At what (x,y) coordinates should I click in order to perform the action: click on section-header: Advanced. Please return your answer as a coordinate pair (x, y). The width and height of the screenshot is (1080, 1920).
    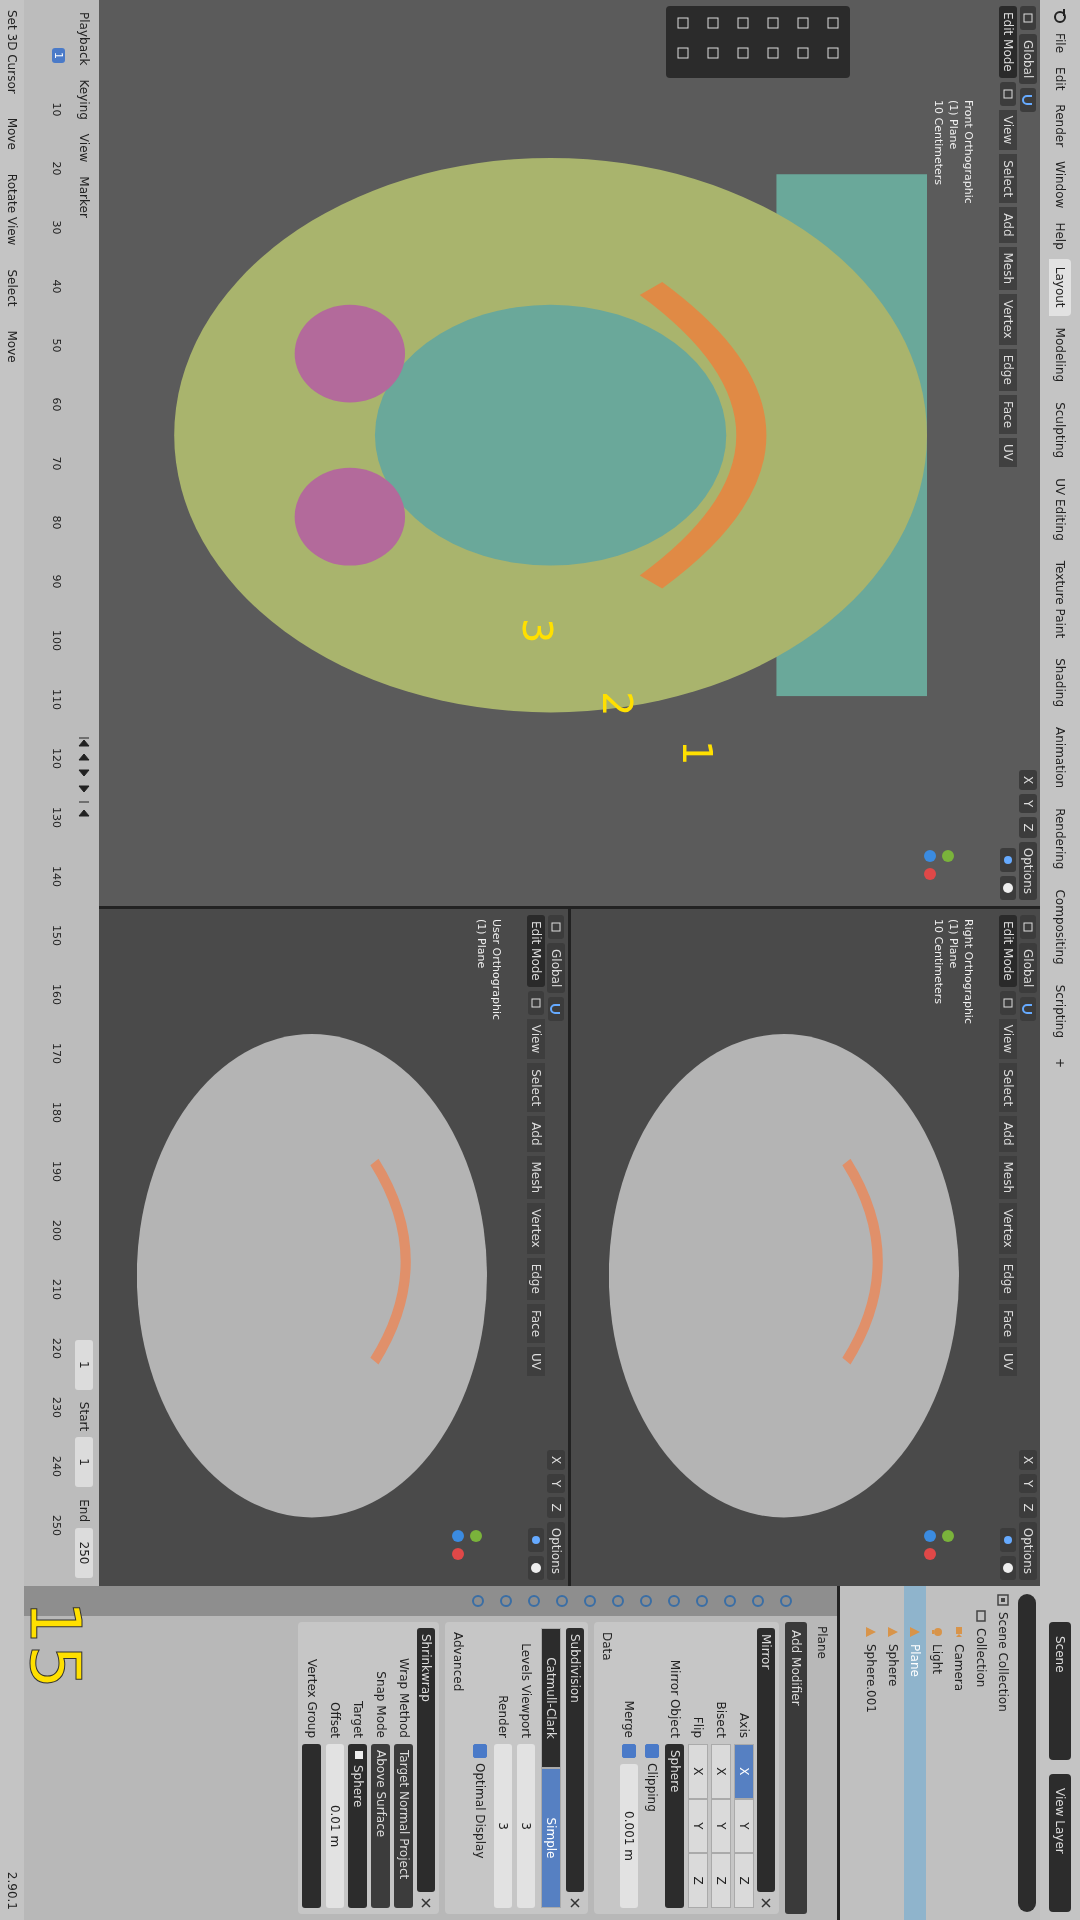
    Looking at the image, I should click on (458, 1768).